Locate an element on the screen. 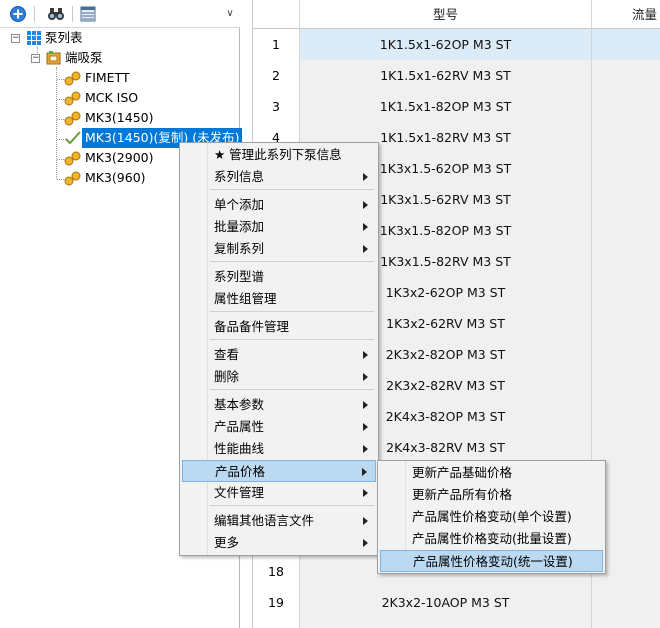 This screenshot has width=660, height=628. menu-item: 复制系列 is located at coordinates (279, 249).